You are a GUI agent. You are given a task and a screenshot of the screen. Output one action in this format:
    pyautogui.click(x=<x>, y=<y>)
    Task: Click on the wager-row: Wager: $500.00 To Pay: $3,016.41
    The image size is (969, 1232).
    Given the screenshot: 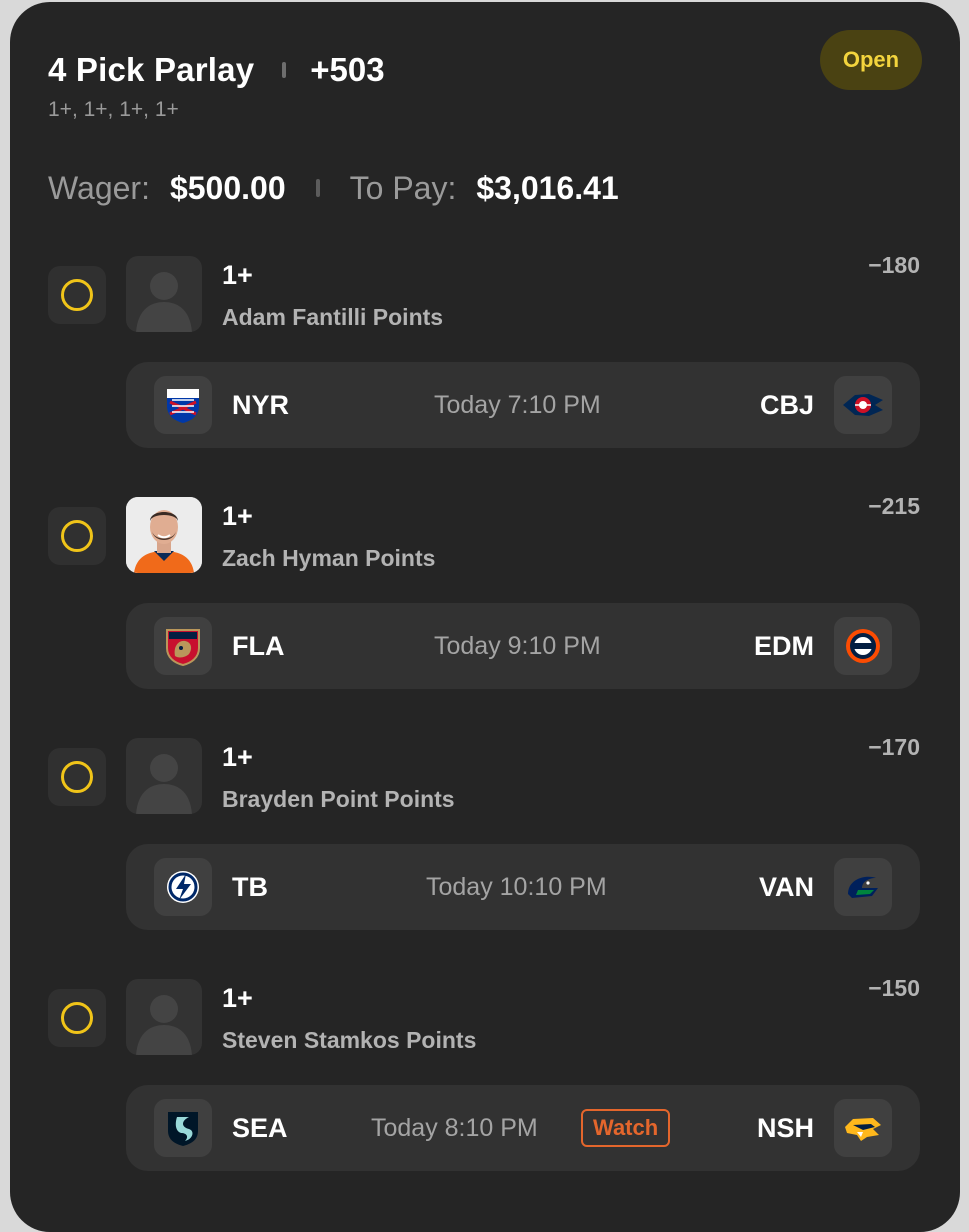 What is the action you would take?
    pyautogui.click(x=333, y=188)
    